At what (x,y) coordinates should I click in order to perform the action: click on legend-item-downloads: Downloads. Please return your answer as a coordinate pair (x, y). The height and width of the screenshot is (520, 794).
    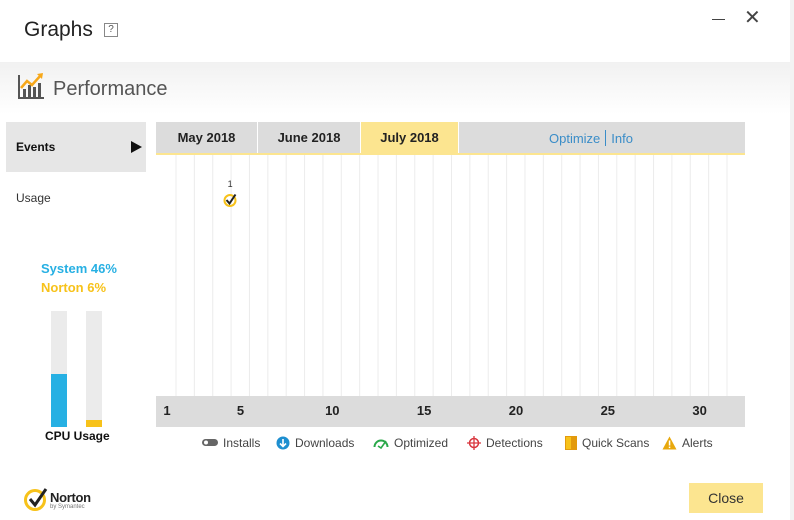
    Looking at the image, I should click on (315, 443).